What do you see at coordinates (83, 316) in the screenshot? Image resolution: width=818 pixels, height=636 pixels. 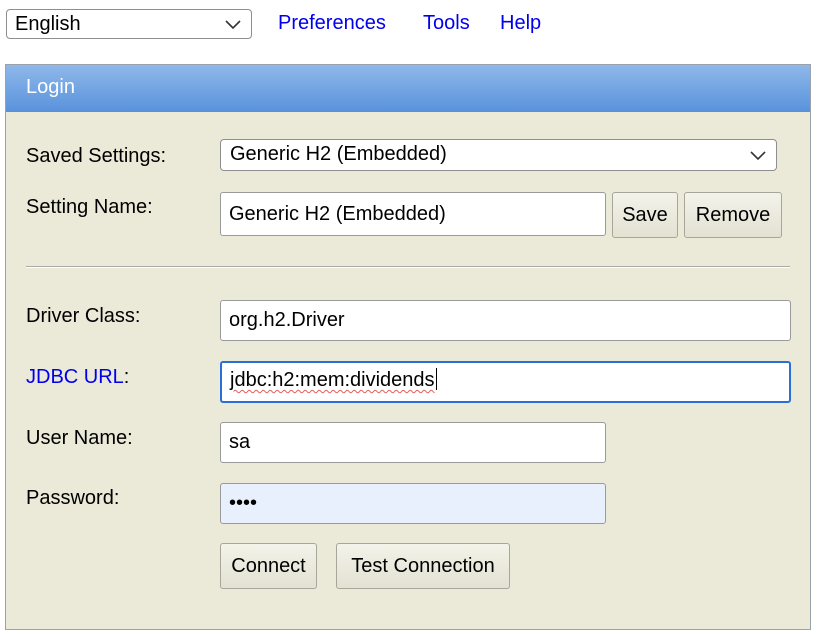 I see `driver-class-label: Driver Class:` at bounding box center [83, 316].